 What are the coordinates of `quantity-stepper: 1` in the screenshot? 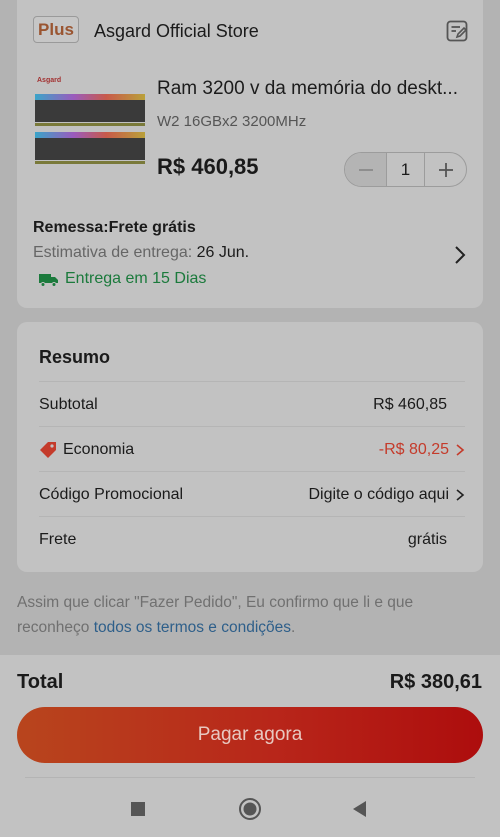 It's located at (405, 169).